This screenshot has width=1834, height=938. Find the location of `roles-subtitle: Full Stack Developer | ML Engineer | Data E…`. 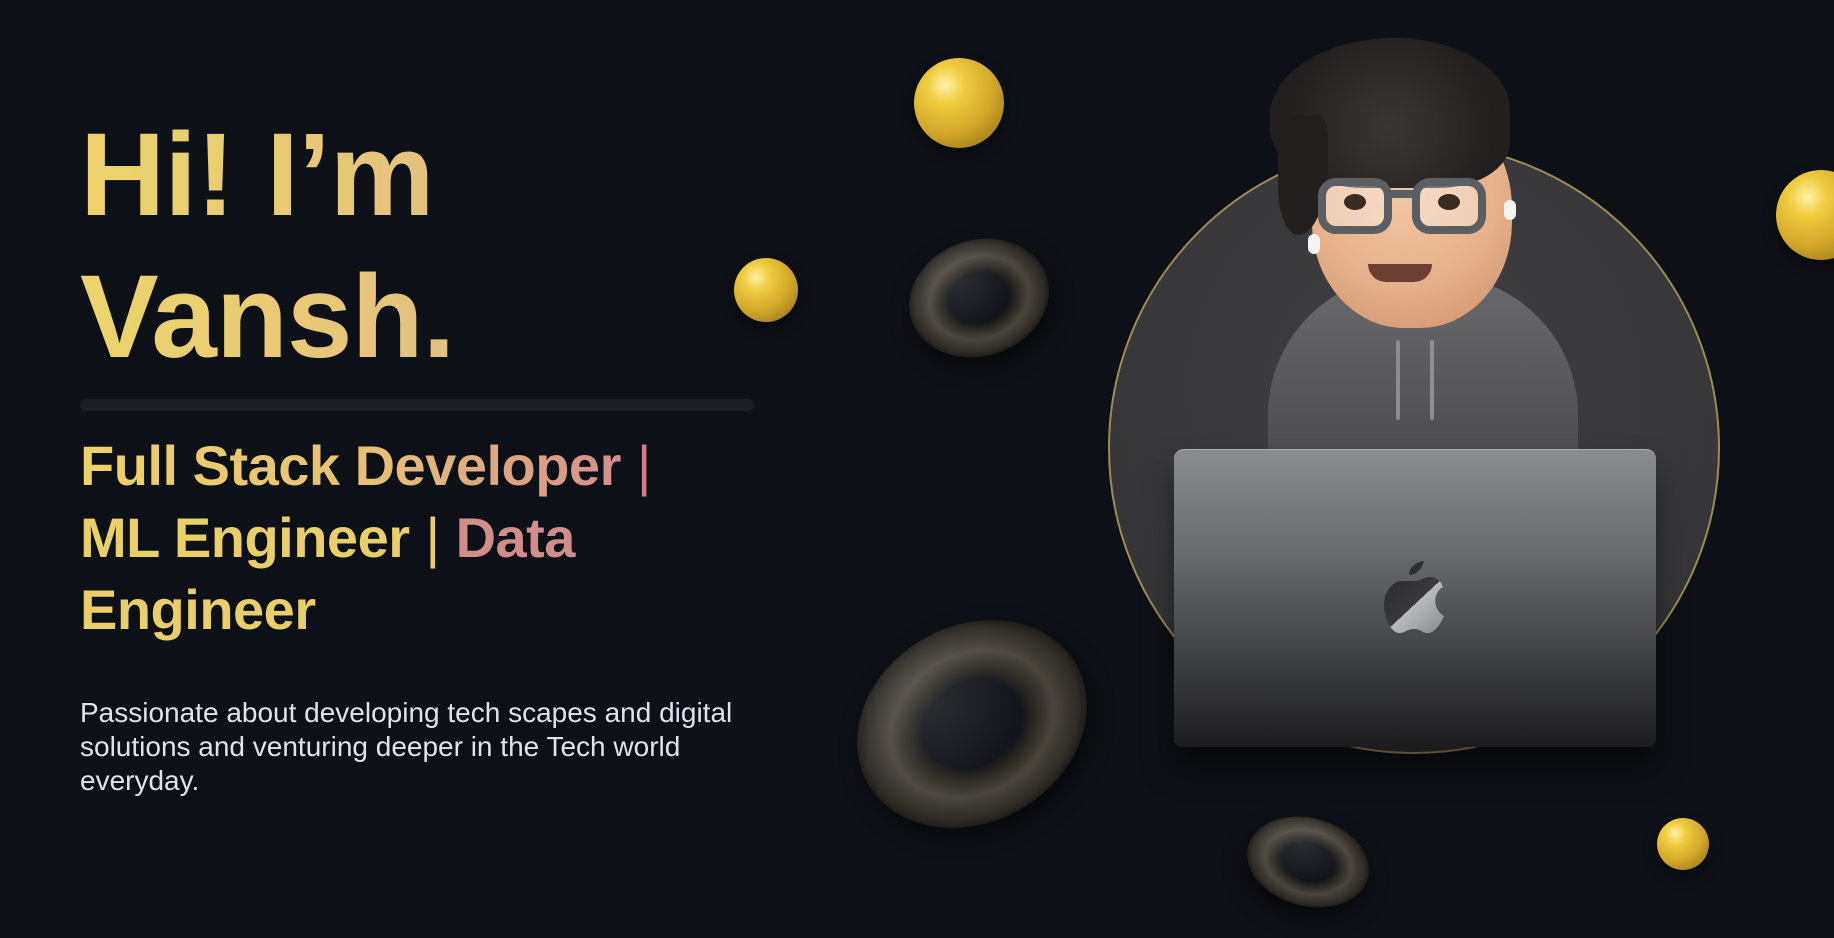

roles-subtitle: Full Stack Developer | ML Engineer | Data E… is located at coordinates (420, 538).